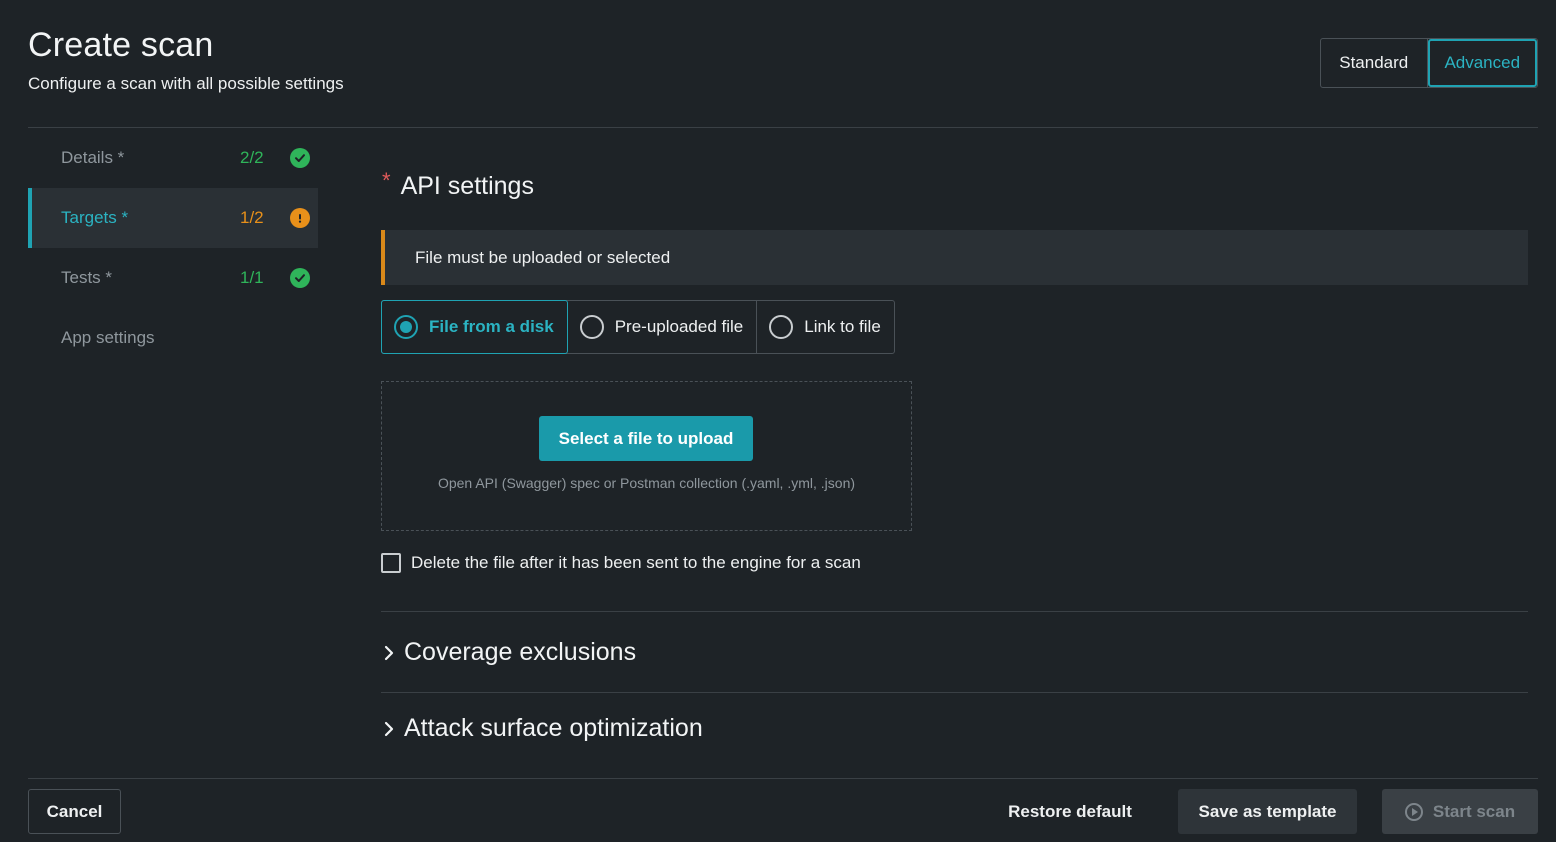 This screenshot has width=1556, height=842. I want to click on source-option-label: Pre-uploaded file, so click(679, 326).